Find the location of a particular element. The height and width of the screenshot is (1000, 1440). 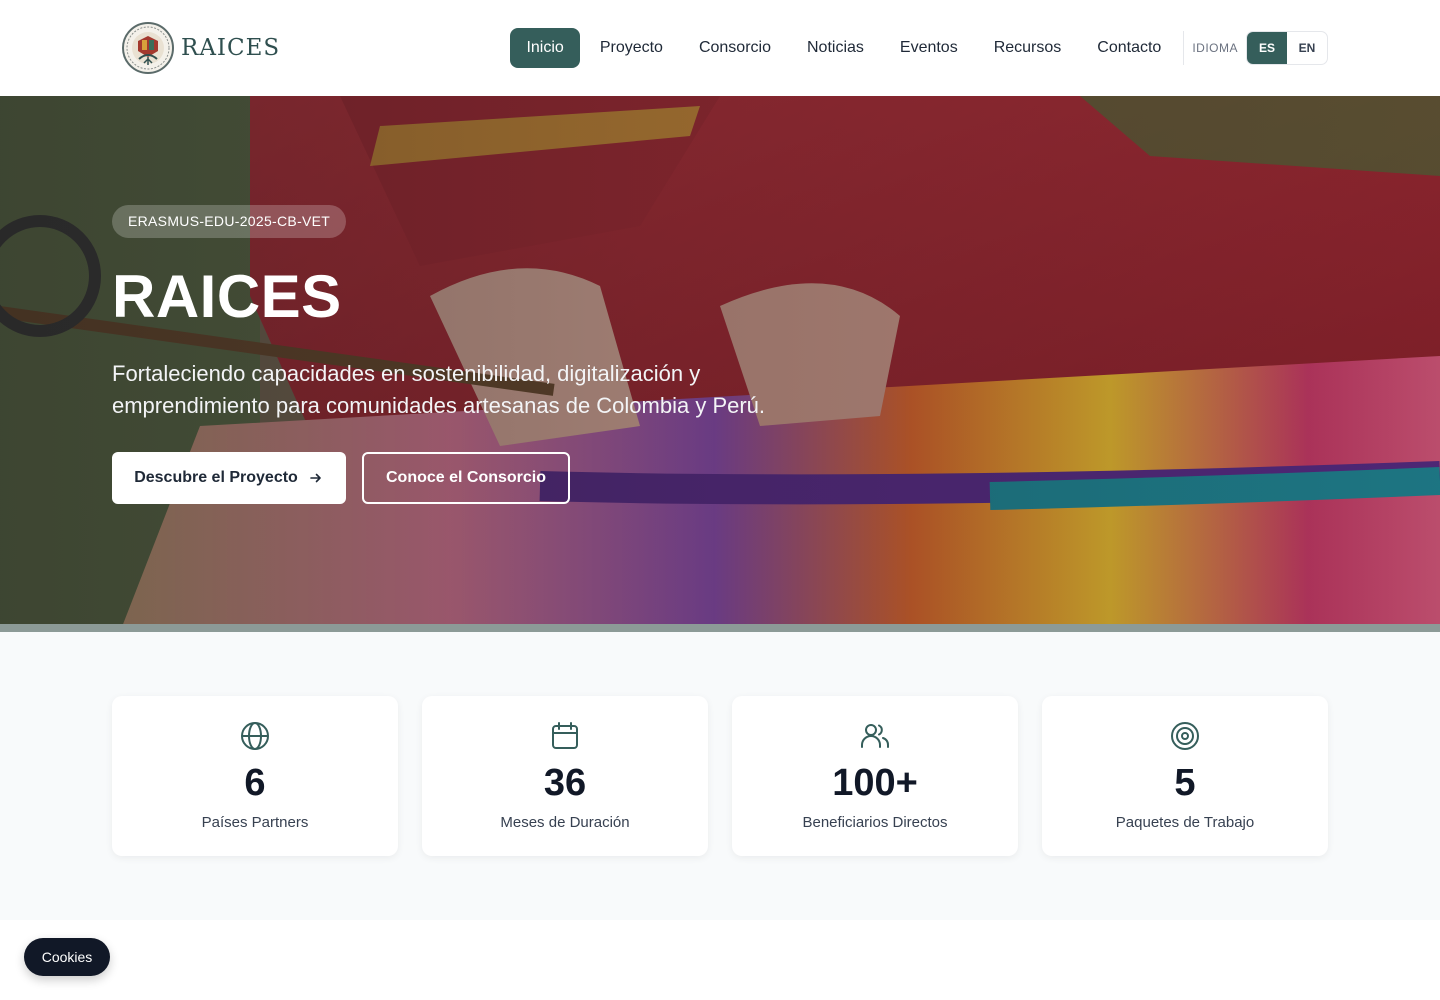

language-option-es: ES is located at coordinates (1267, 48).